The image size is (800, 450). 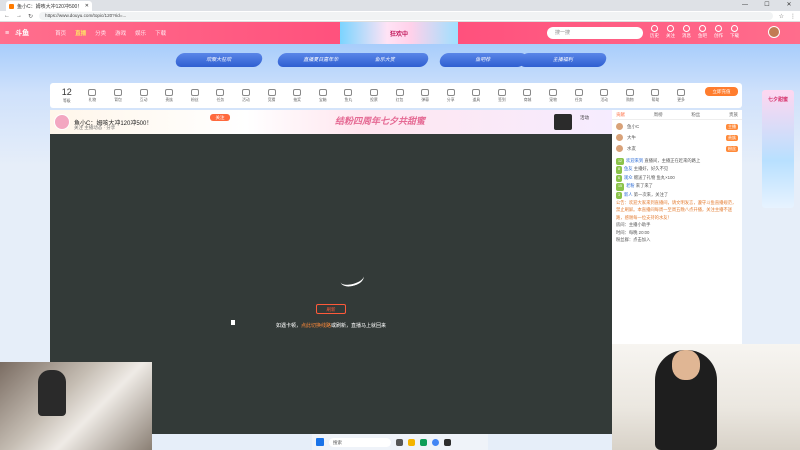 What do you see at coordinates (140, 33) in the screenshot?
I see `nav-entertainment: 娱乐` at bounding box center [140, 33].